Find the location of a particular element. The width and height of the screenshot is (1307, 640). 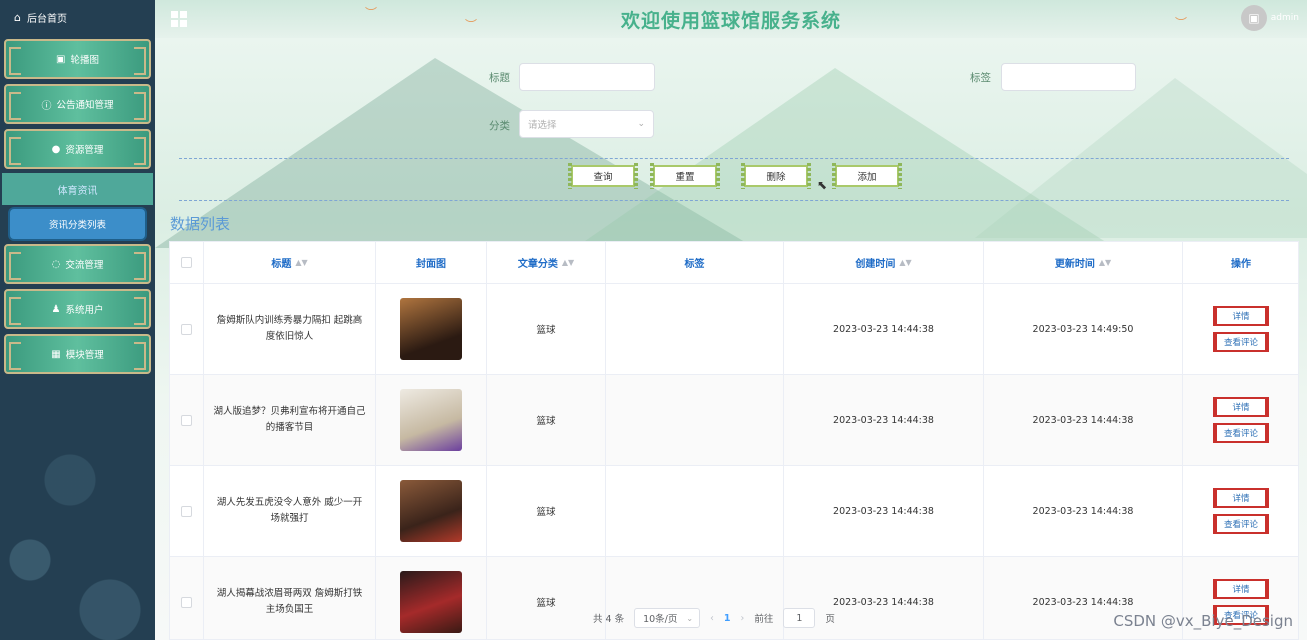

avatar: ▣ is located at coordinates (1254, 18).